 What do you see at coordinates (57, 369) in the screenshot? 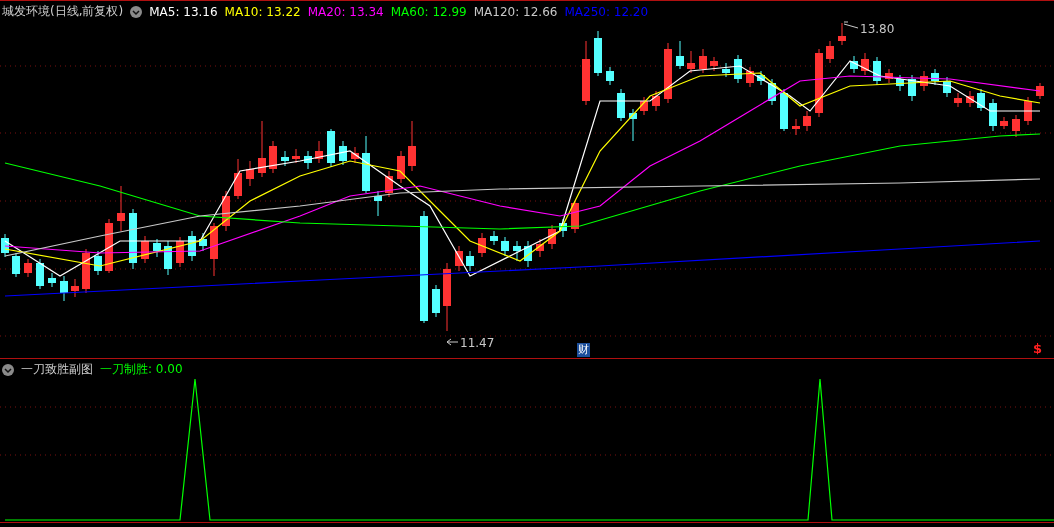
I see `subchart-title: 一刀致胜副图` at bounding box center [57, 369].